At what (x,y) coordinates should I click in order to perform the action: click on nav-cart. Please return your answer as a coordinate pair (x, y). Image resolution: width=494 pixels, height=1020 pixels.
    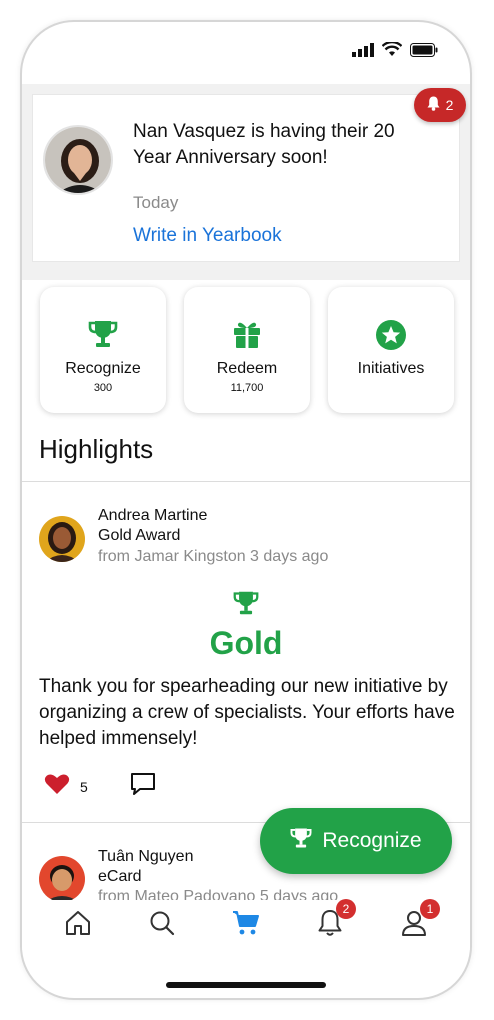
    Looking at the image, I should click on (246, 925).